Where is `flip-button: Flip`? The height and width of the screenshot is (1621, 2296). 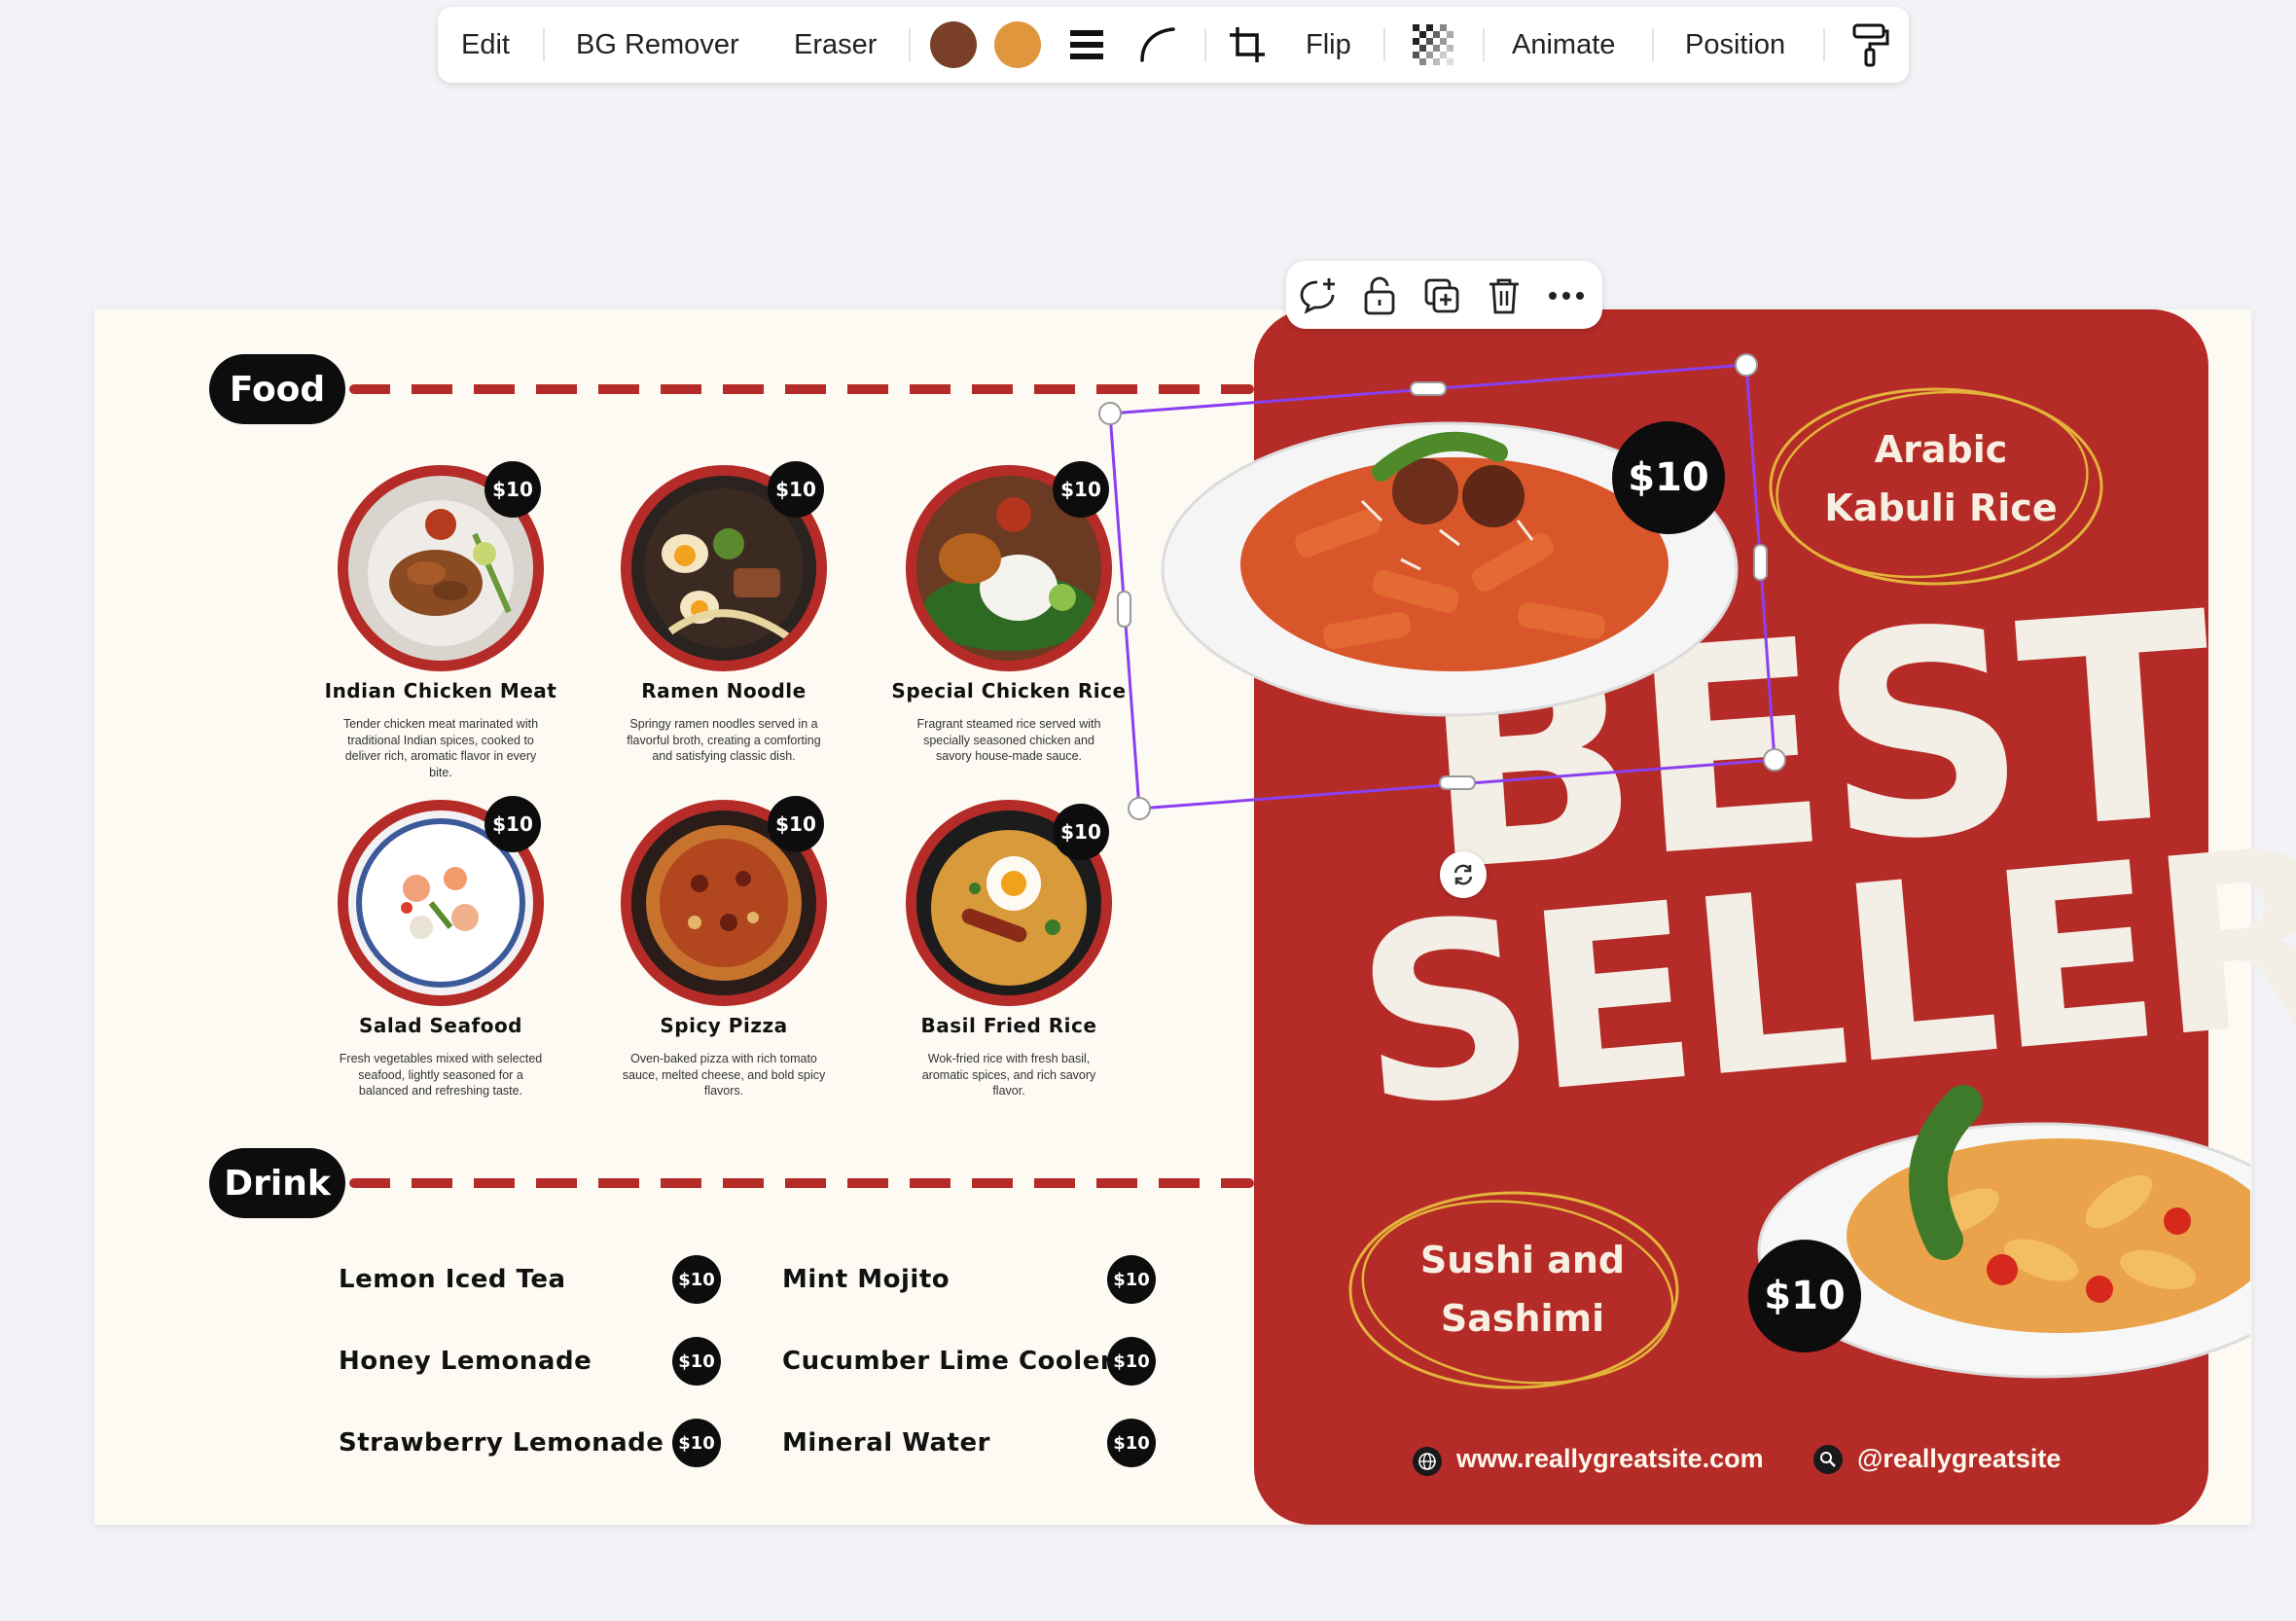
flip-button: Flip is located at coordinates (1328, 45).